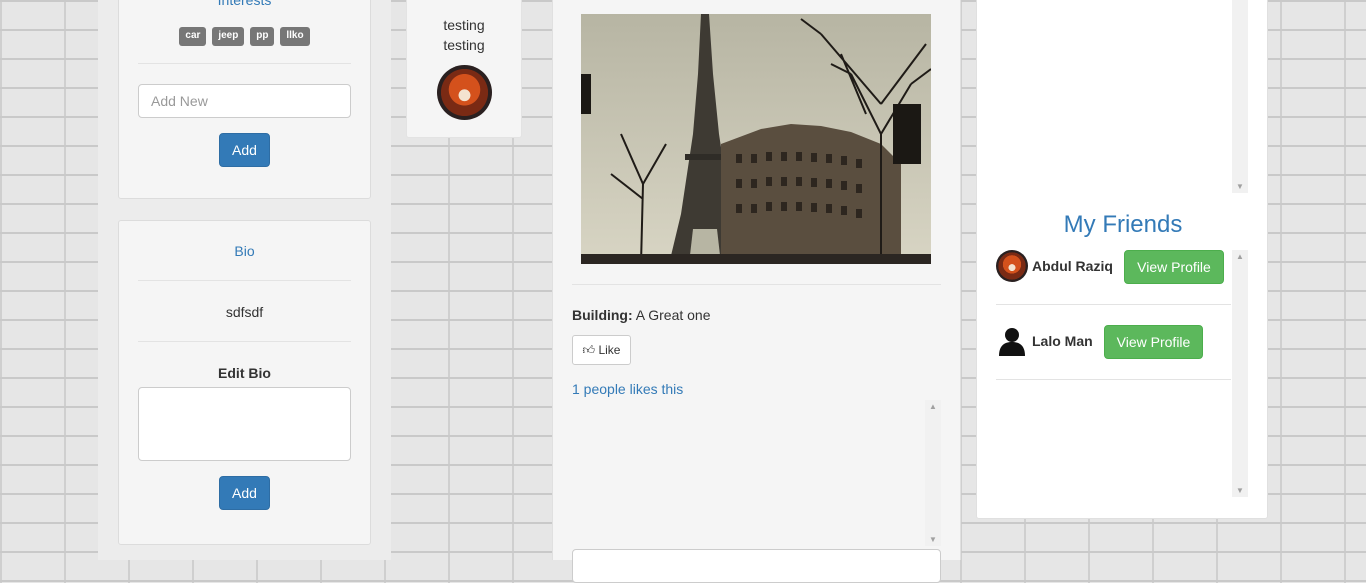 This screenshot has height=583, width=1366. Describe the element at coordinates (1240, 96) in the screenshot. I see `top-scrollbar: ▼` at that location.